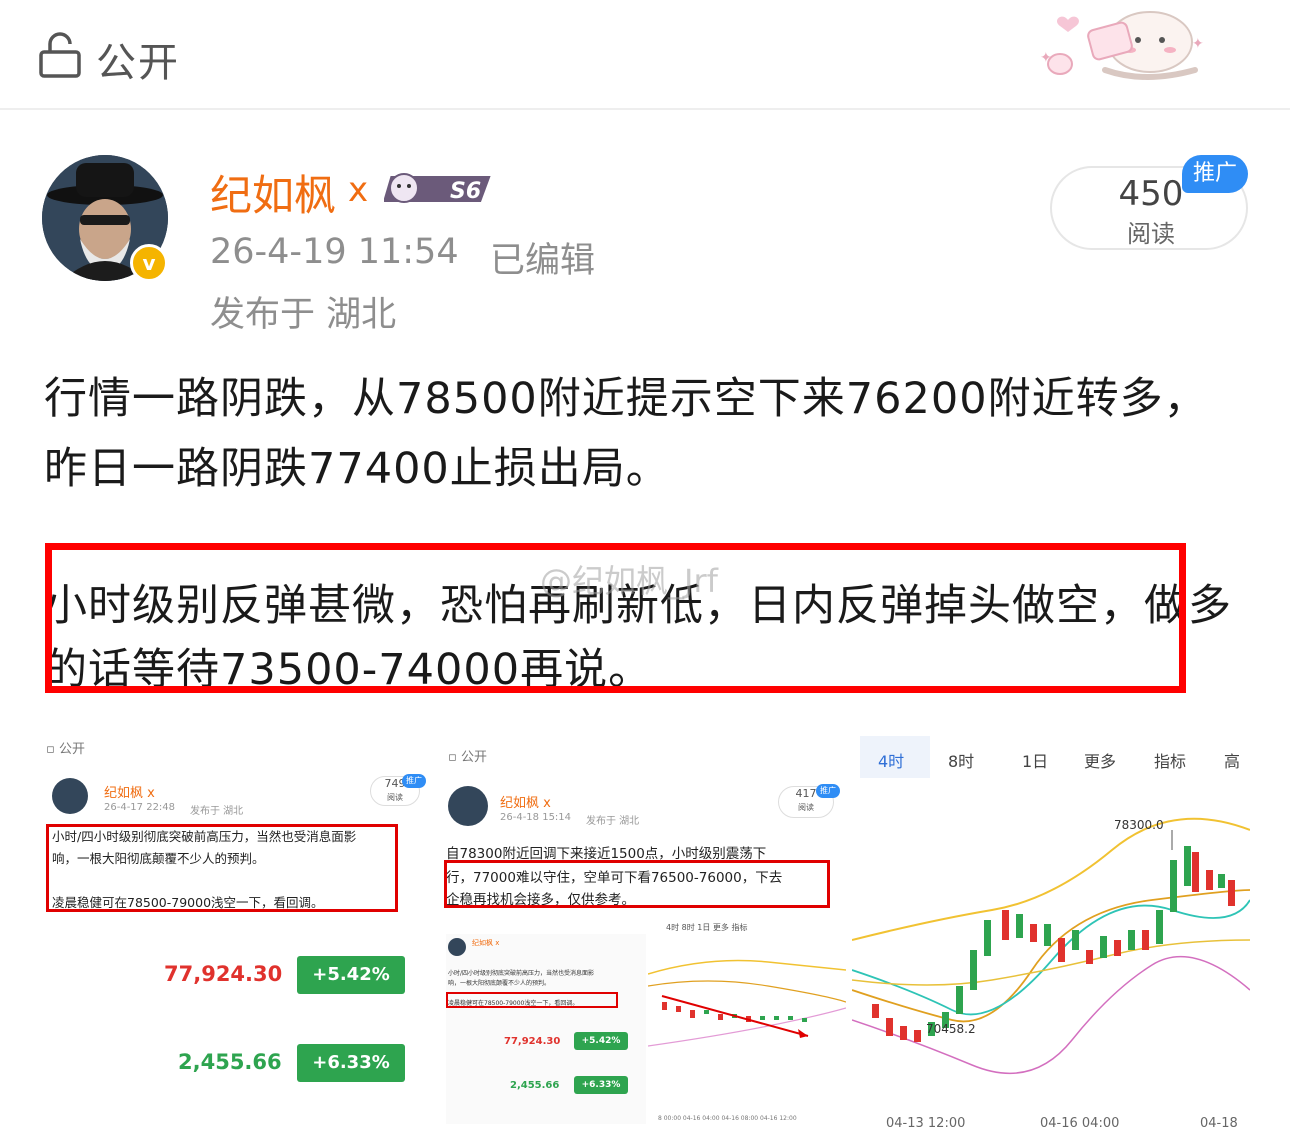 This screenshot has width=1290, height=1144. I want to click on badge-text: S6, so click(465, 191).